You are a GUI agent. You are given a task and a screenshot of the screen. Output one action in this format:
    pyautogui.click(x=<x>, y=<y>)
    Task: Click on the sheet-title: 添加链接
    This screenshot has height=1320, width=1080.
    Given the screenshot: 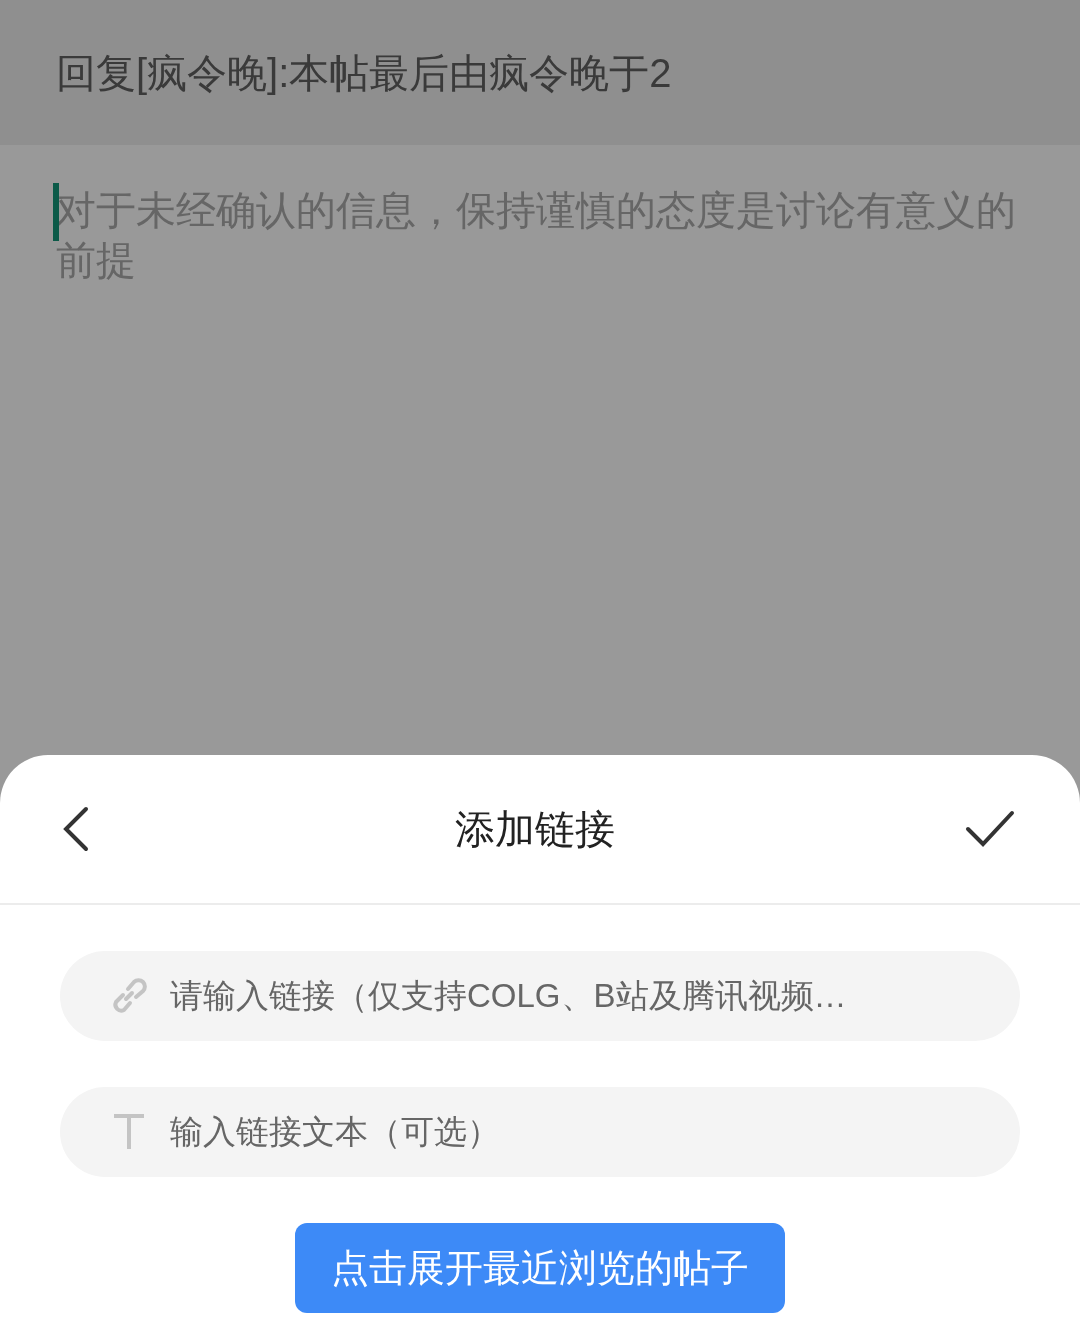 What is the action you would take?
    pyautogui.click(x=535, y=829)
    